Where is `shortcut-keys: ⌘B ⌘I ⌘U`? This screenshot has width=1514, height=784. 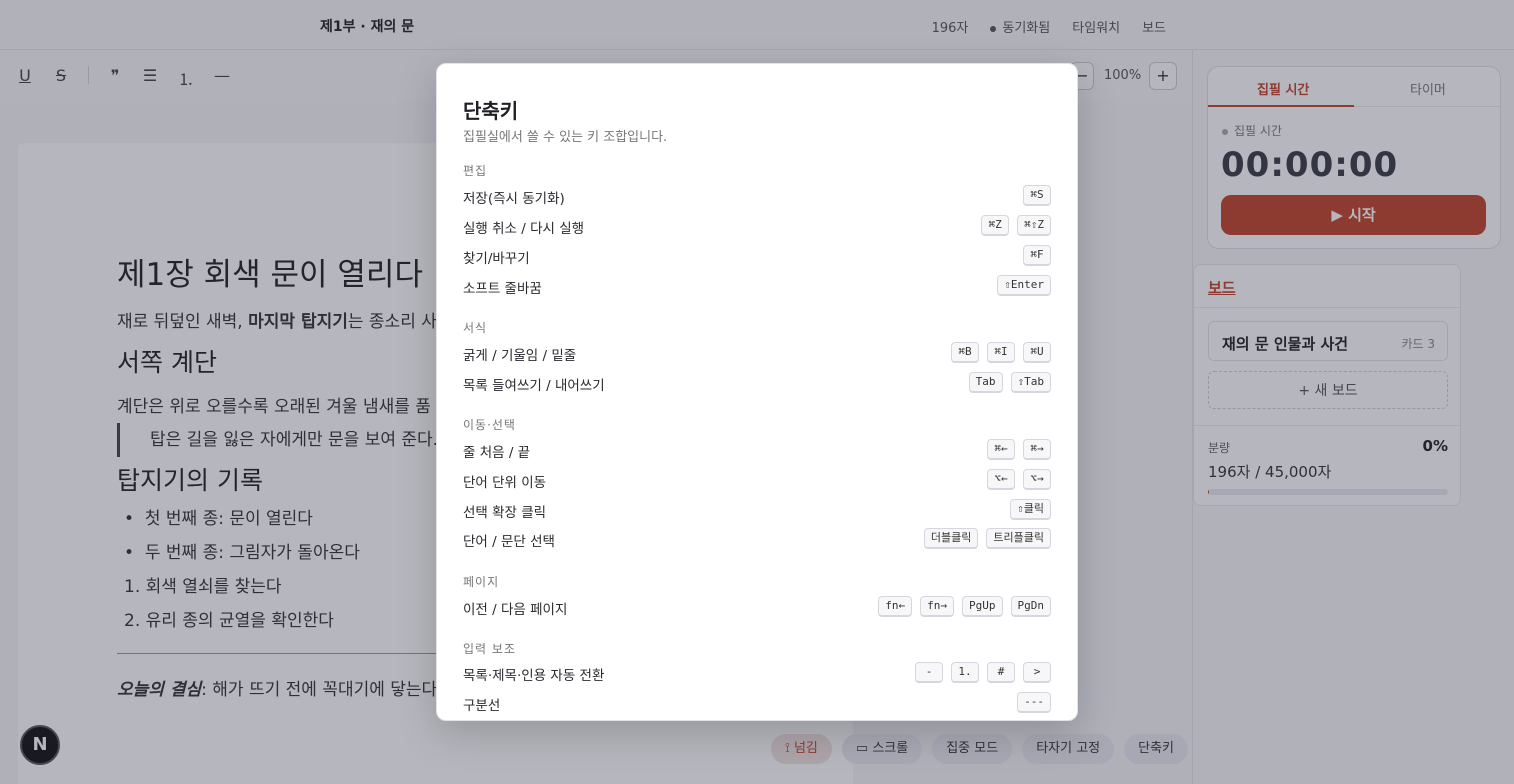
shortcut-keys: ⌘B ⌘I ⌘U is located at coordinates (1001, 352).